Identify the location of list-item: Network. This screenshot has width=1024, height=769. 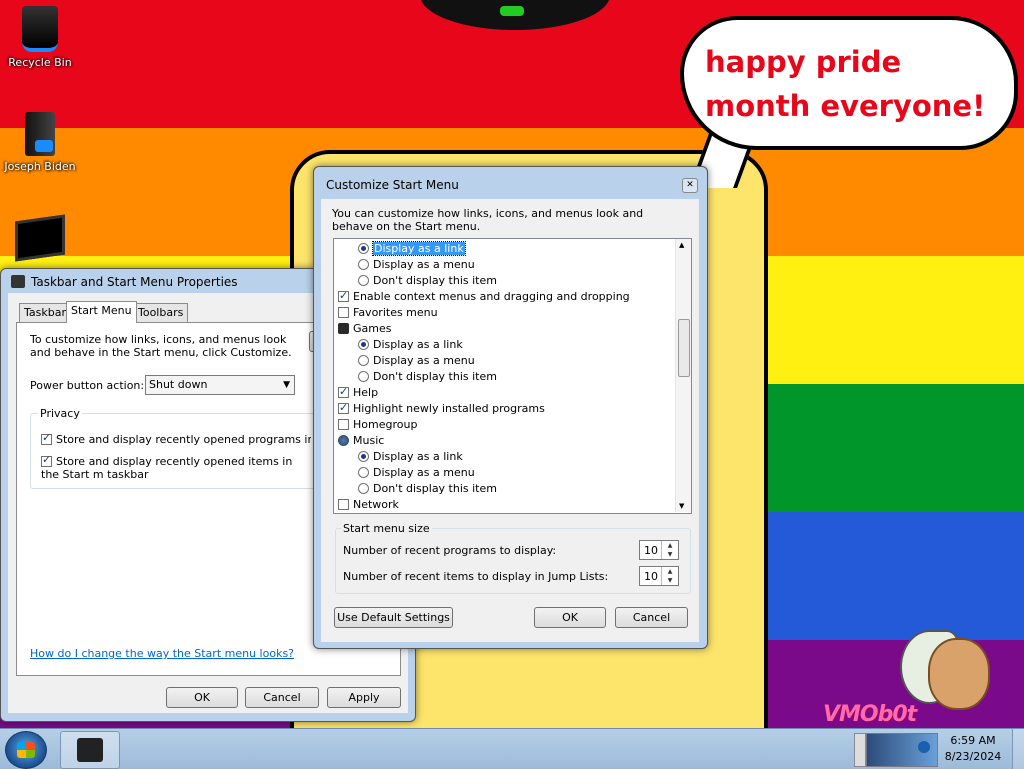
(368, 505).